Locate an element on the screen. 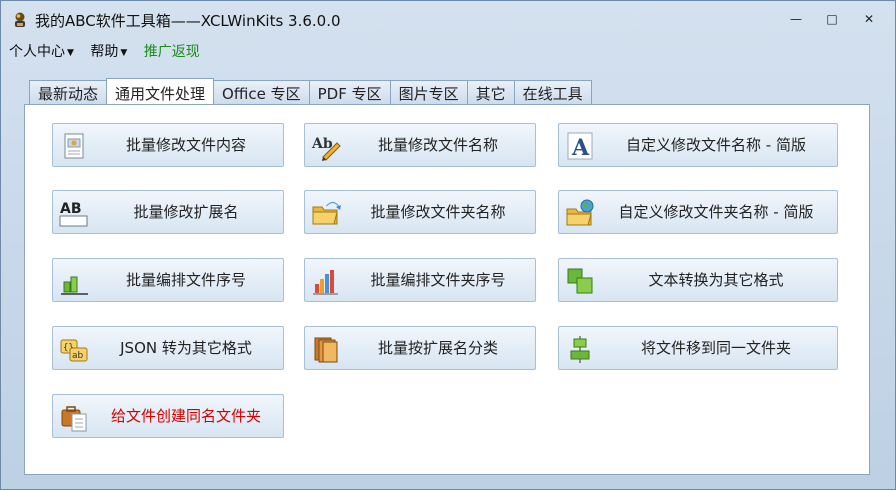  app-logo-icon is located at coordinates (20, 19).